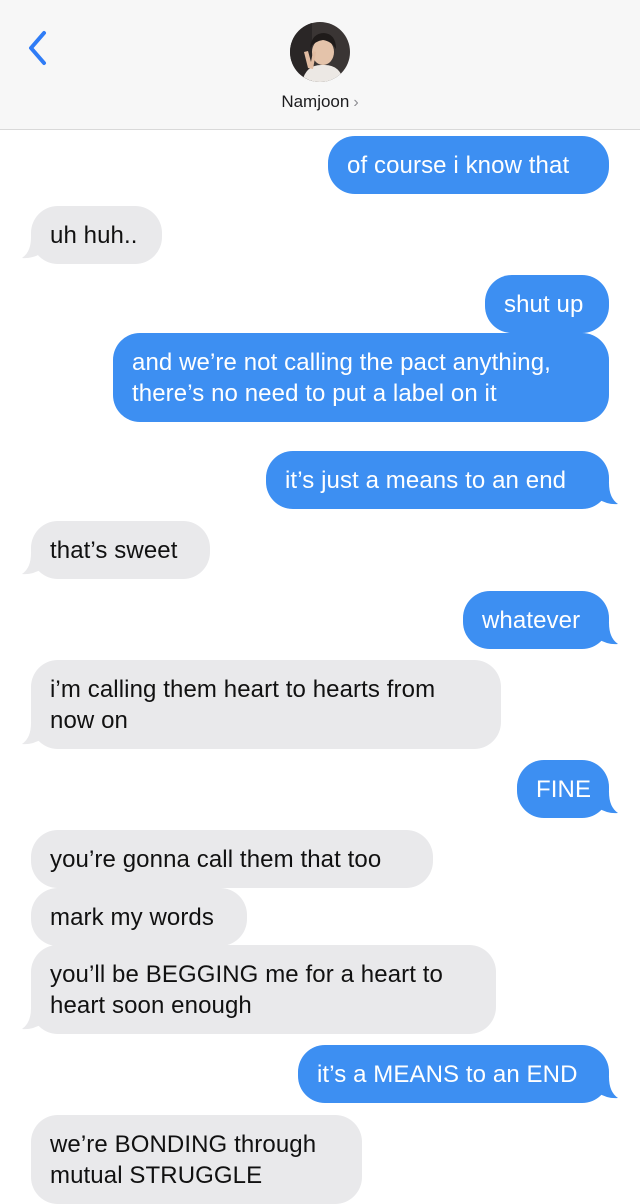  What do you see at coordinates (139, 917) in the screenshot?
I see `message-bubble-incoming: mark my words` at bounding box center [139, 917].